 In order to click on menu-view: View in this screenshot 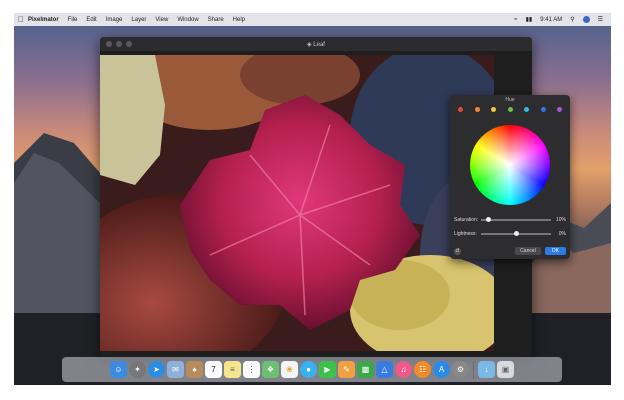, I will do `click(161, 20)`.